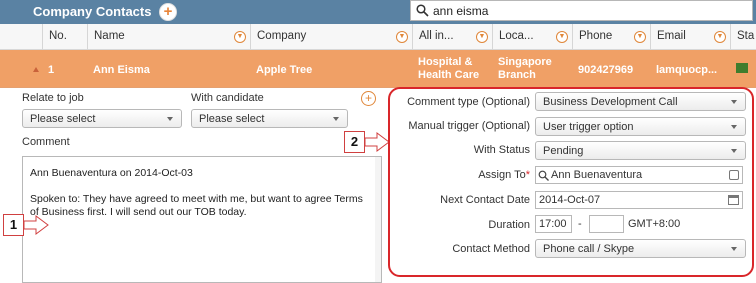  I want to click on callout-1-arrow-icon, so click(36, 225).